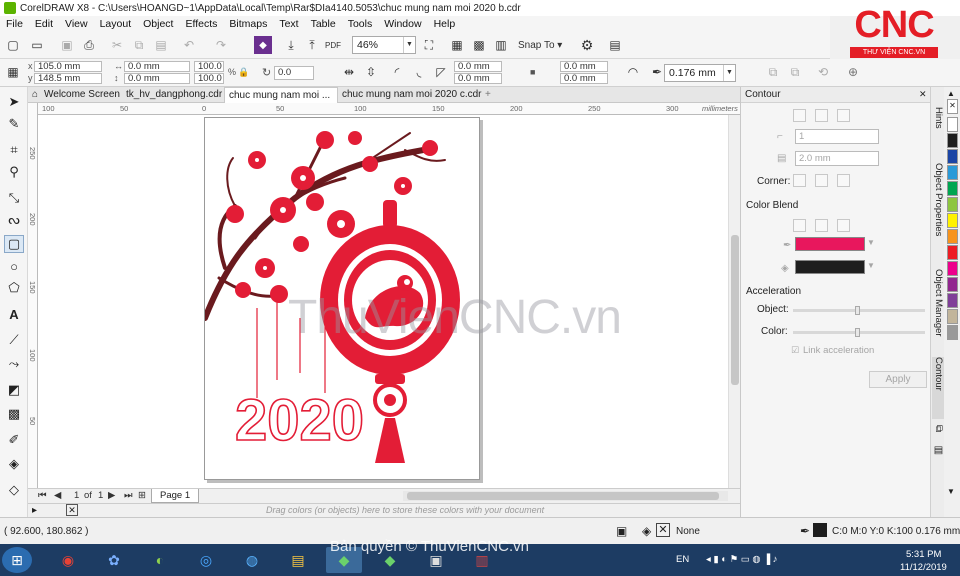  Describe the element at coordinates (111, 495) in the screenshot. I see `next-page-icon: ▶` at that location.